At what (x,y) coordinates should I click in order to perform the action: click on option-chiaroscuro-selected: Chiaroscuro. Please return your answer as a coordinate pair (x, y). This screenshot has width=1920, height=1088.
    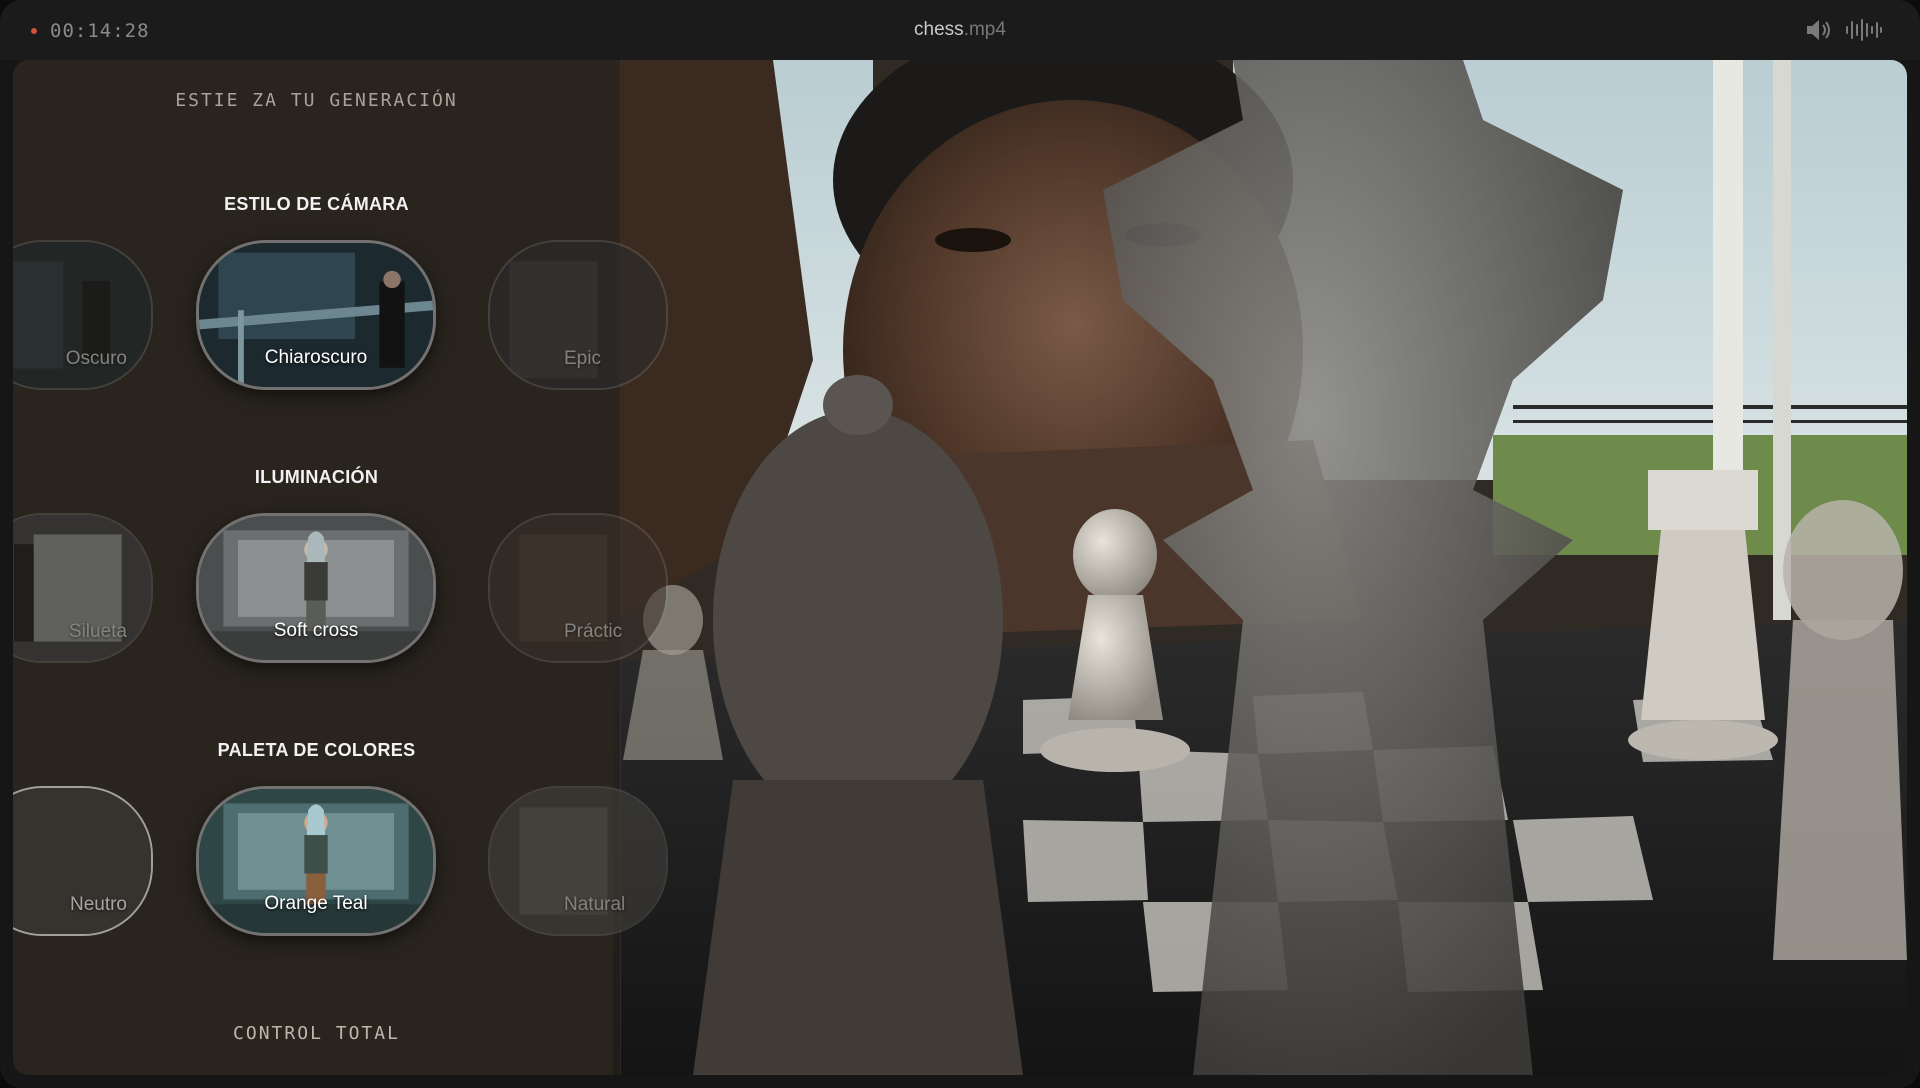
    Looking at the image, I should click on (316, 315).